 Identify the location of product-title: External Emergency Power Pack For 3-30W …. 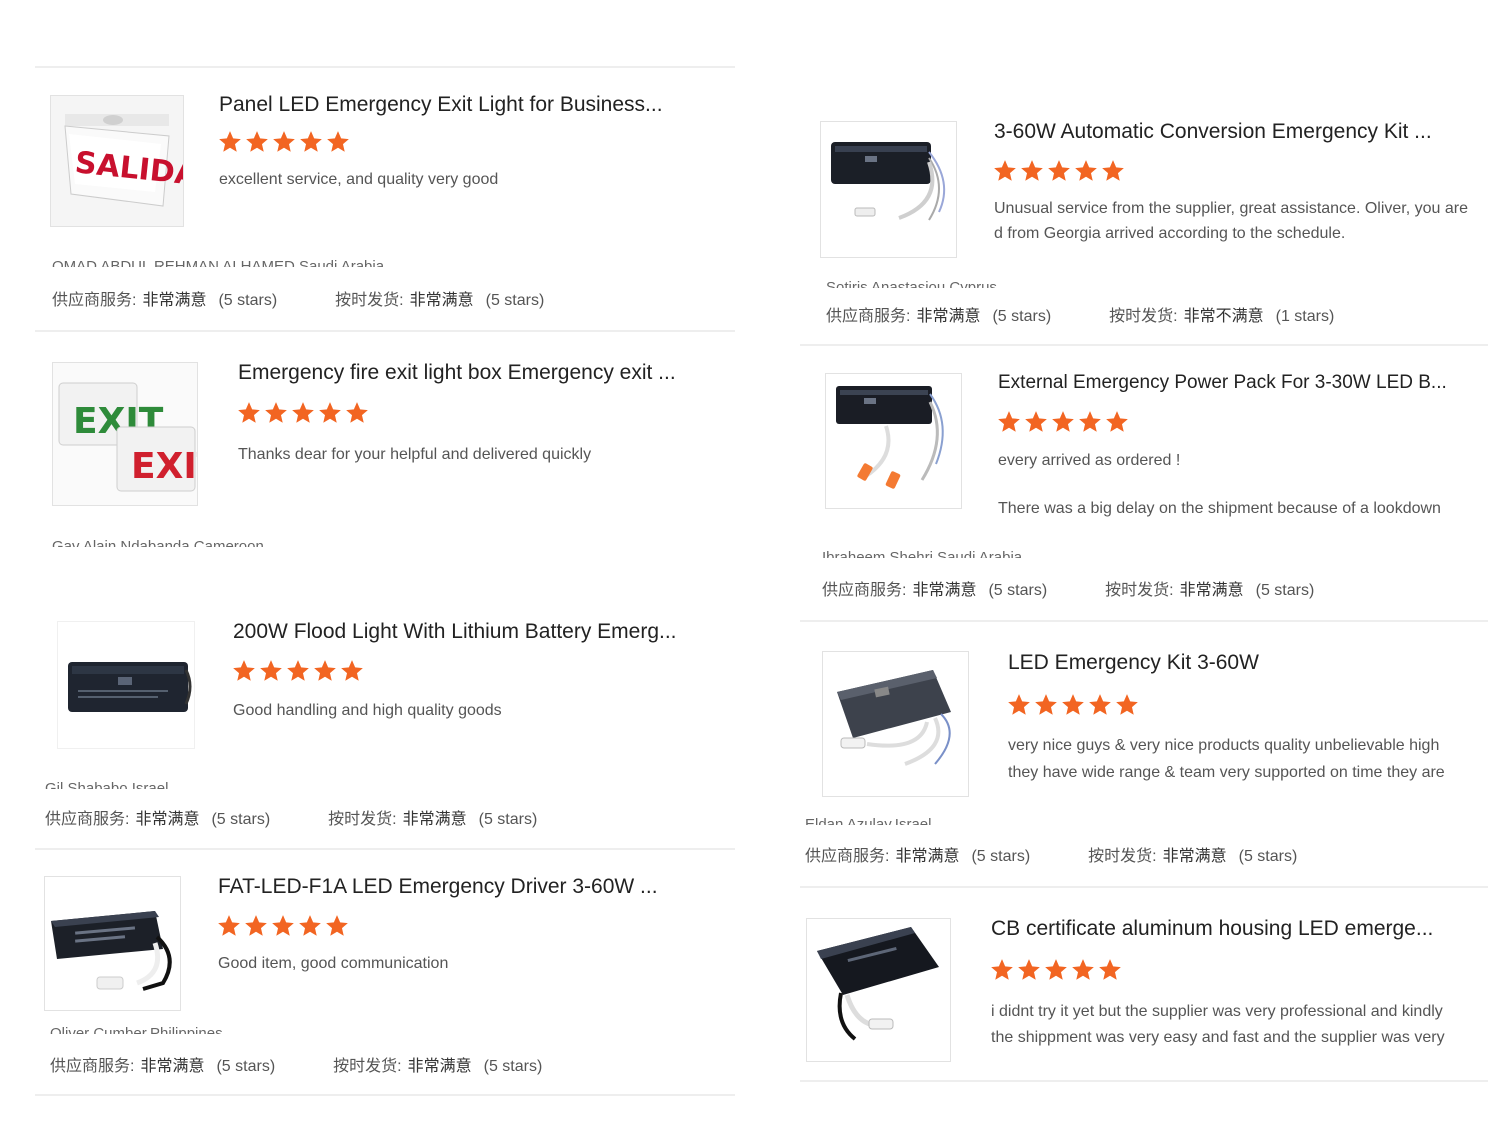
(1228, 383).